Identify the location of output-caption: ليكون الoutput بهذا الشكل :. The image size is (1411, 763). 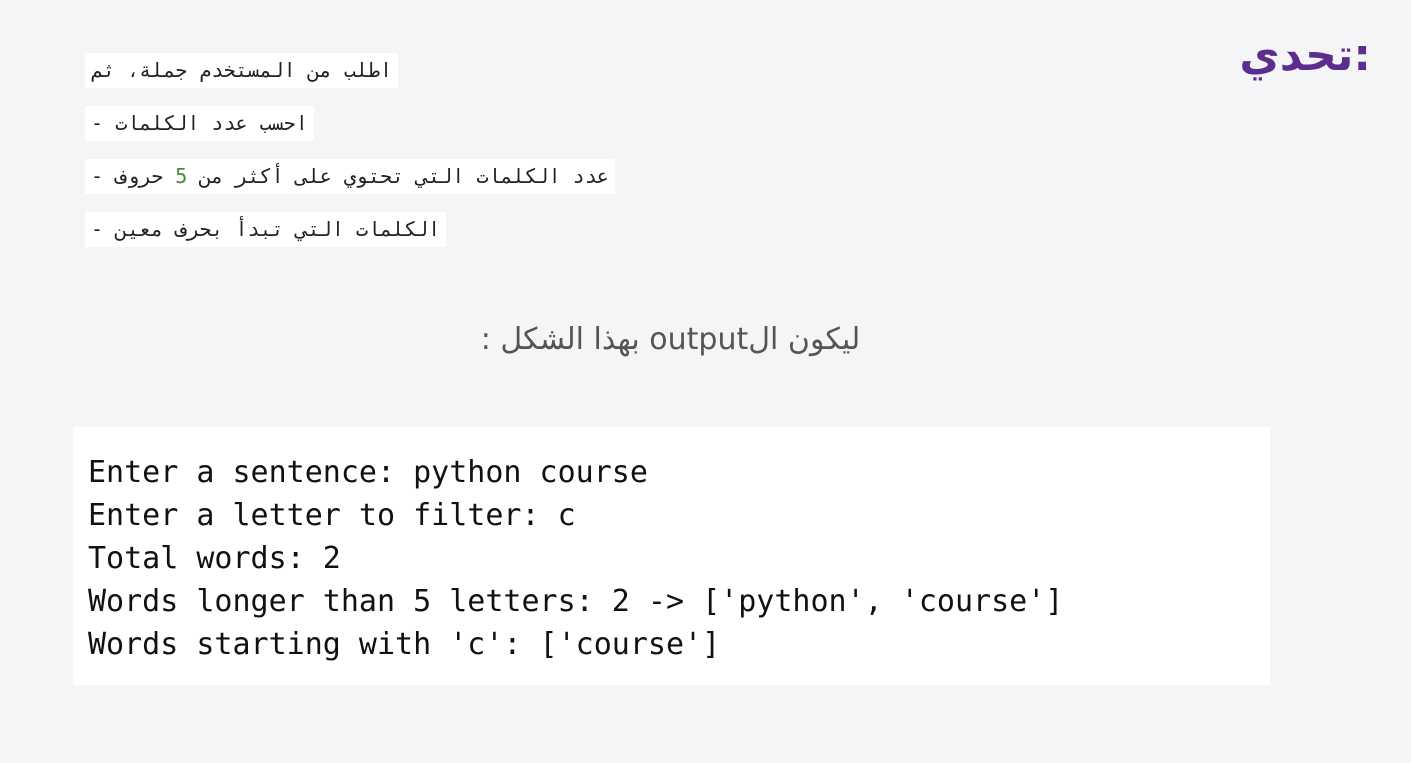
(670, 339).